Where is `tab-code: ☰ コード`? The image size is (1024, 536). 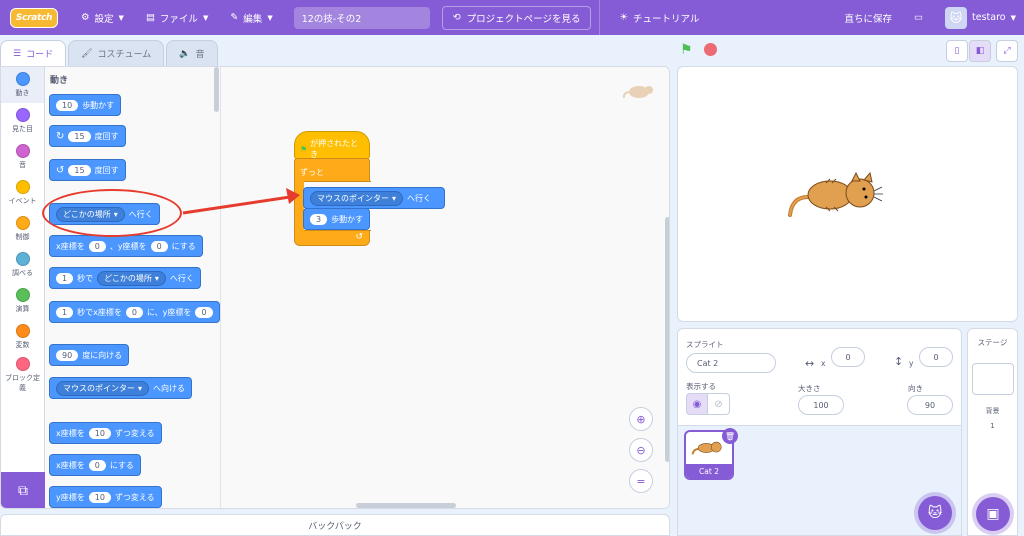 tab-code: ☰ コード is located at coordinates (33, 53).